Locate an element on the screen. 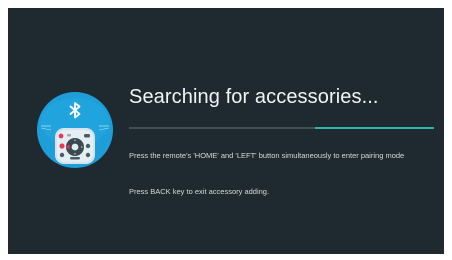 Image resolution: width=452 pixels, height=260 pixels. remote-control-icon is located at coordinates (75, 146).